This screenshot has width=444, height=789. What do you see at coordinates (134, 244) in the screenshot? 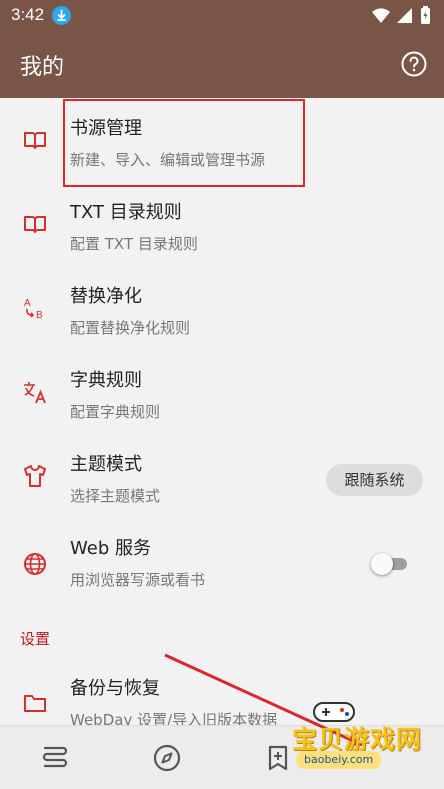
I see `item-subtitle: 配置 TXT 目录规则` at bounding box center [134, 244].